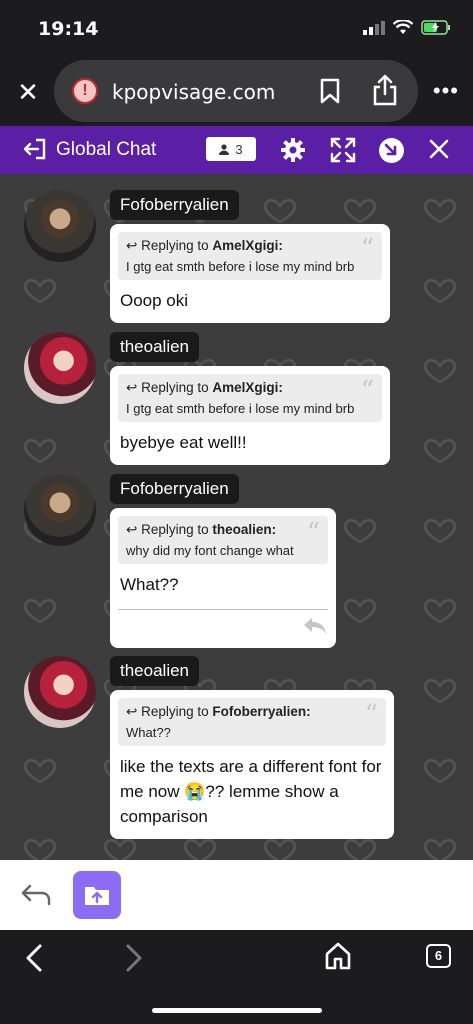  What do you see at coordinates (210, 550) in the screenshot?
I see `reply-quoted-text: why did my font change what` at bounding box center [210, 550].